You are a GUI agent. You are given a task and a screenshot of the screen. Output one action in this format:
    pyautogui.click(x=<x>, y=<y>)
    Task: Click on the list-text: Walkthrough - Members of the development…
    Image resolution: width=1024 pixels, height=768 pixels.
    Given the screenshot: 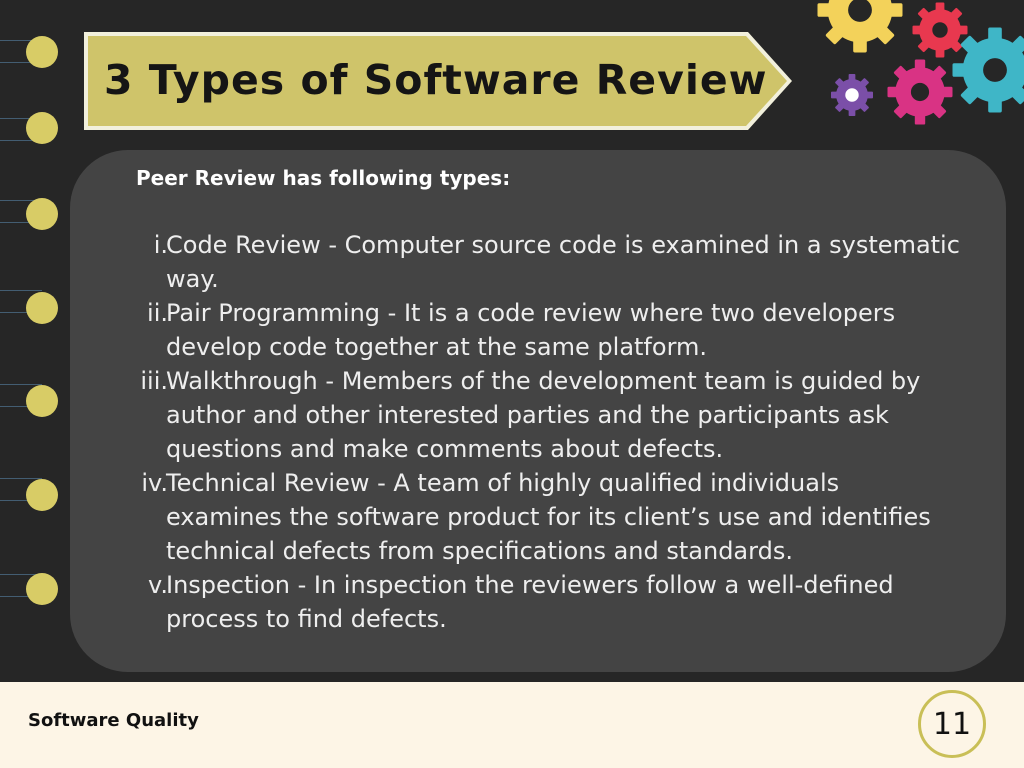 What is the action you would take?
    pyautogui.click(x=543, y=415)
    